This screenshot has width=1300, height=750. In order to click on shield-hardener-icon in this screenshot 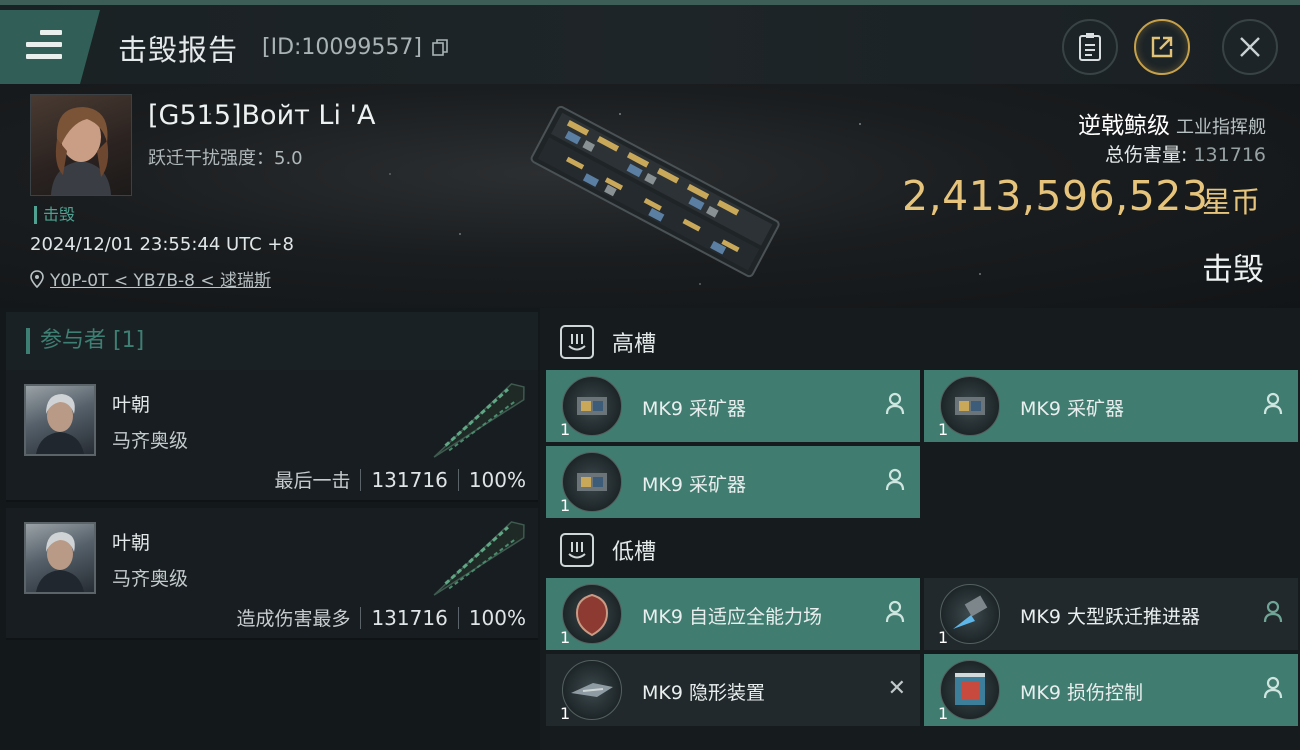, I will do `click(592, 614)`.